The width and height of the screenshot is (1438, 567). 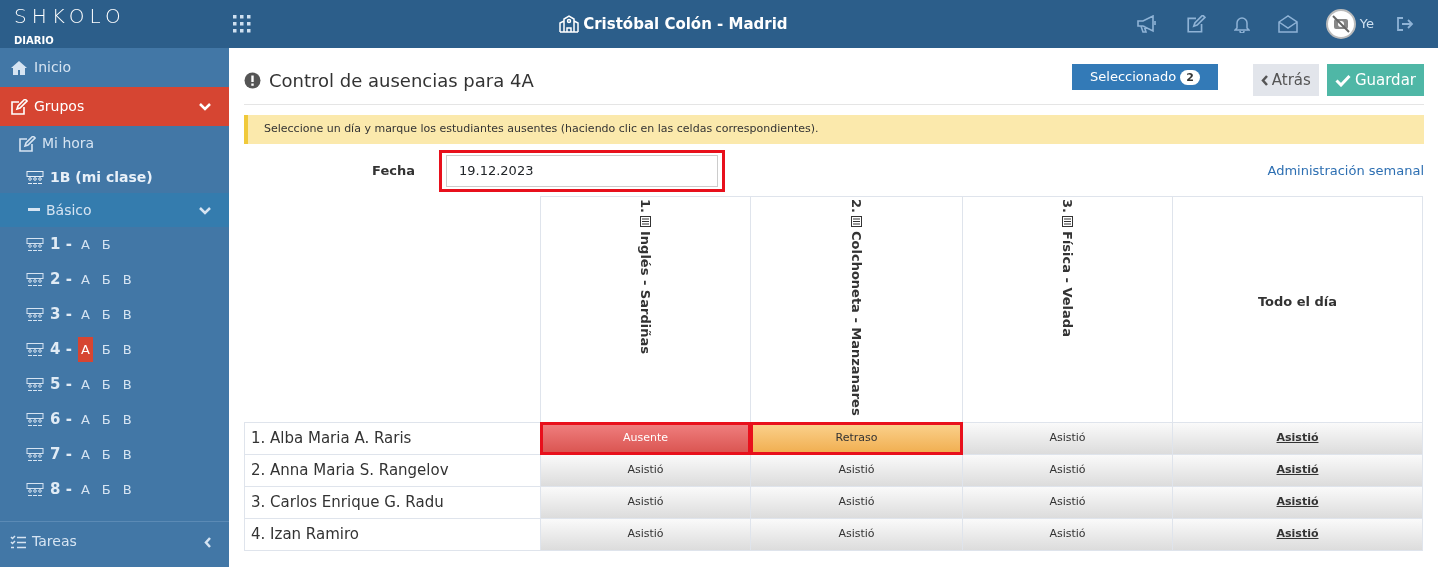 I want to click on school-building-icon, so click(x=569, y=24).